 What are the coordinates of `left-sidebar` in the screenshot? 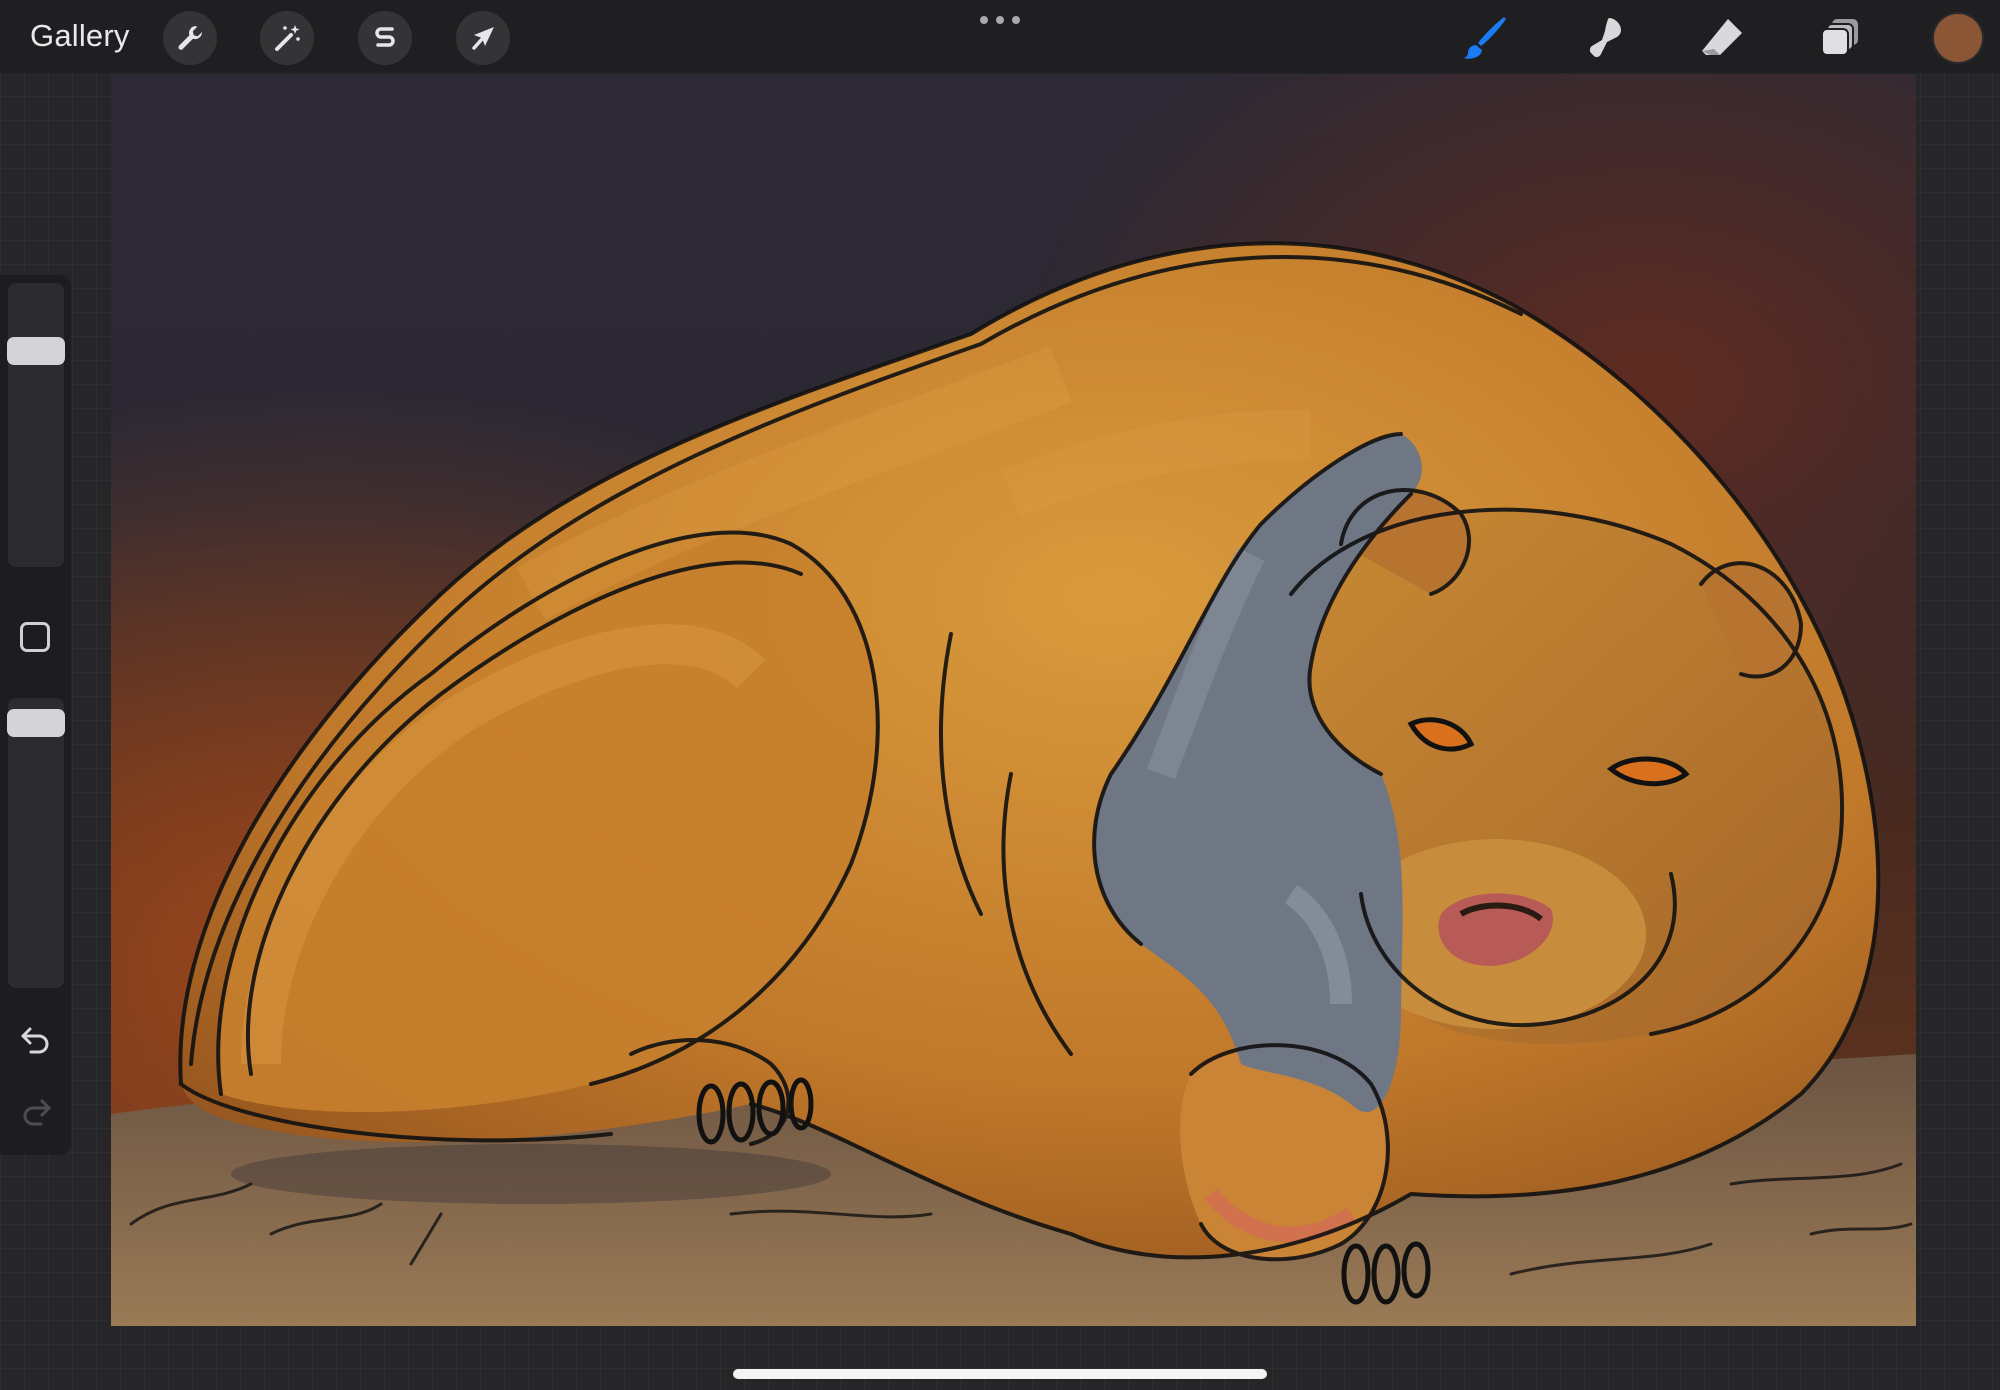 It's located at (35, 715).